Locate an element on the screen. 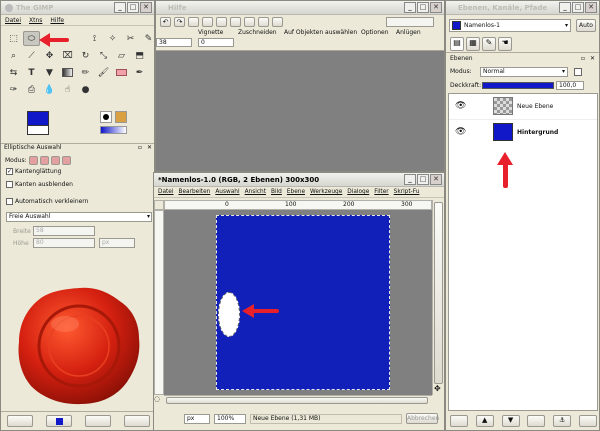  layers-maximize-button: □ is located at coordinates (578, 7).